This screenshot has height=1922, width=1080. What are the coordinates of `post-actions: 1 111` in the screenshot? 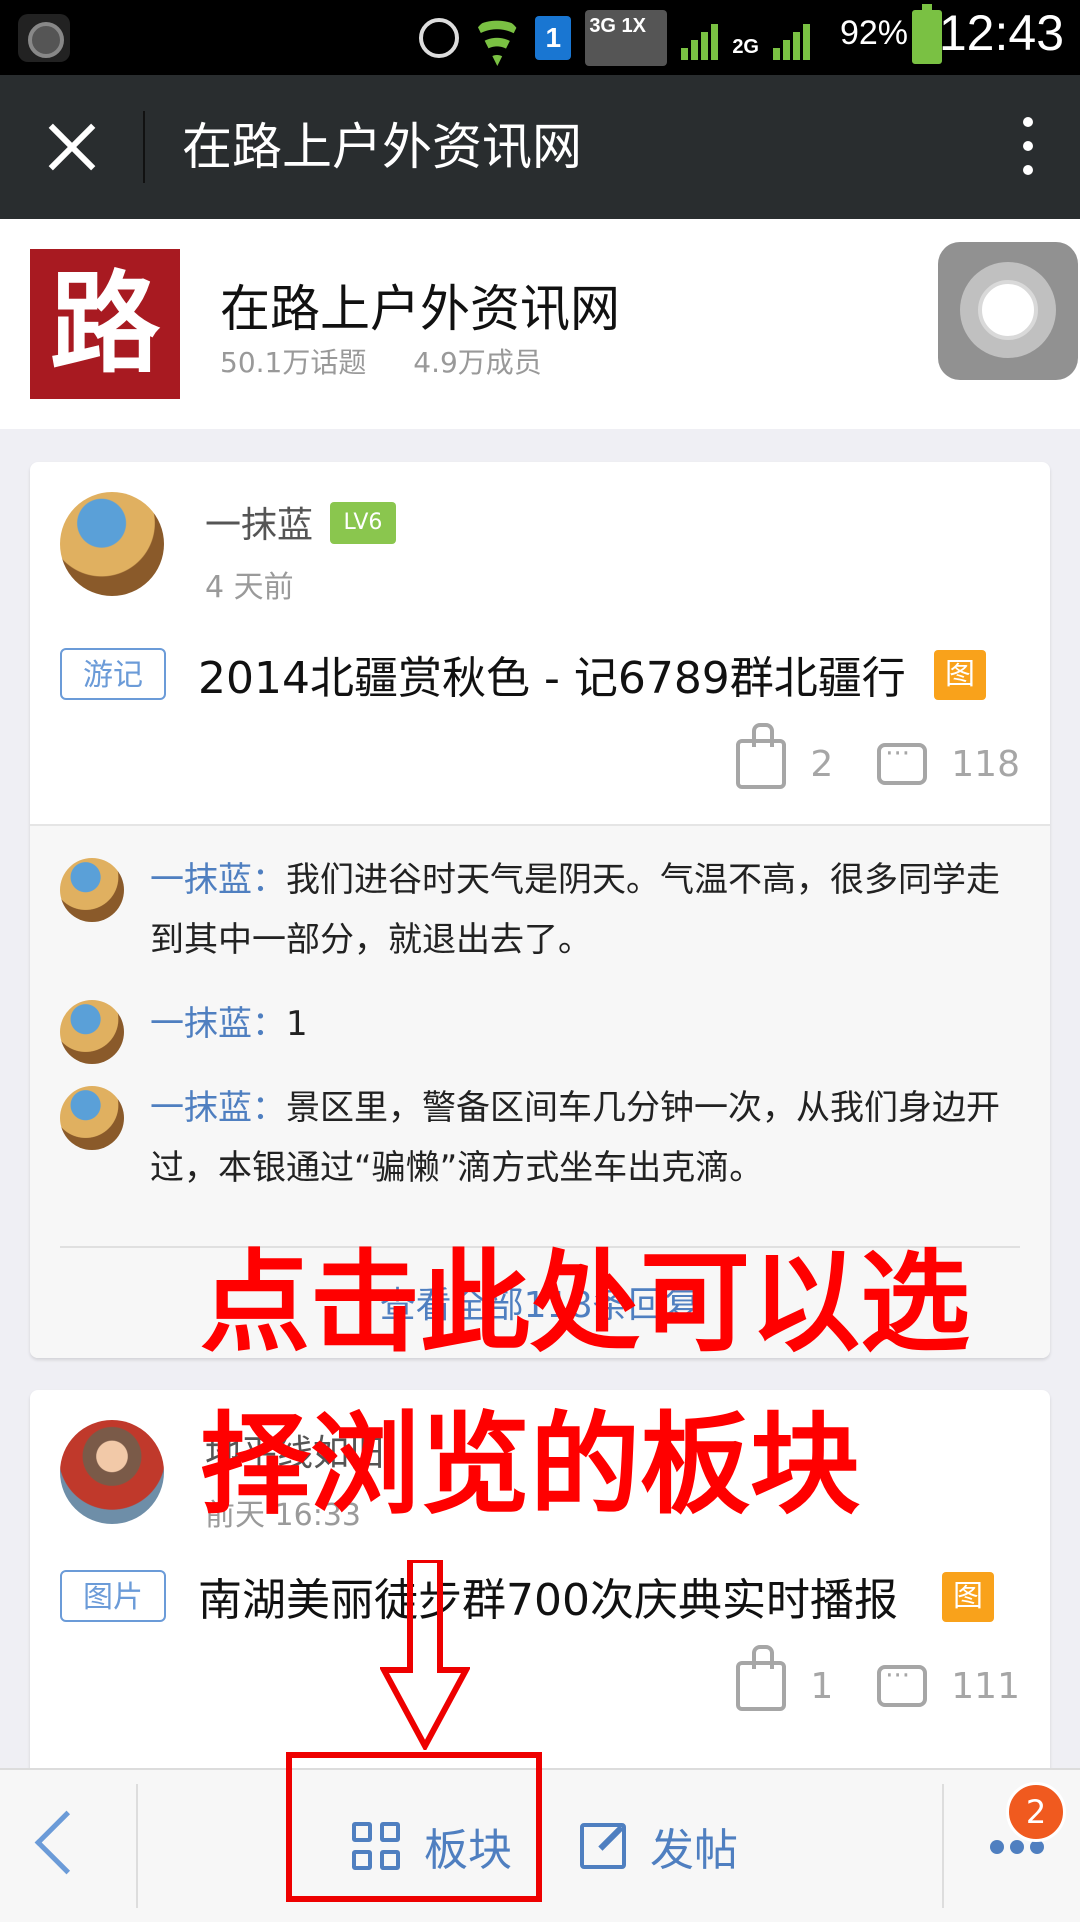 It's located at (878, 1680).